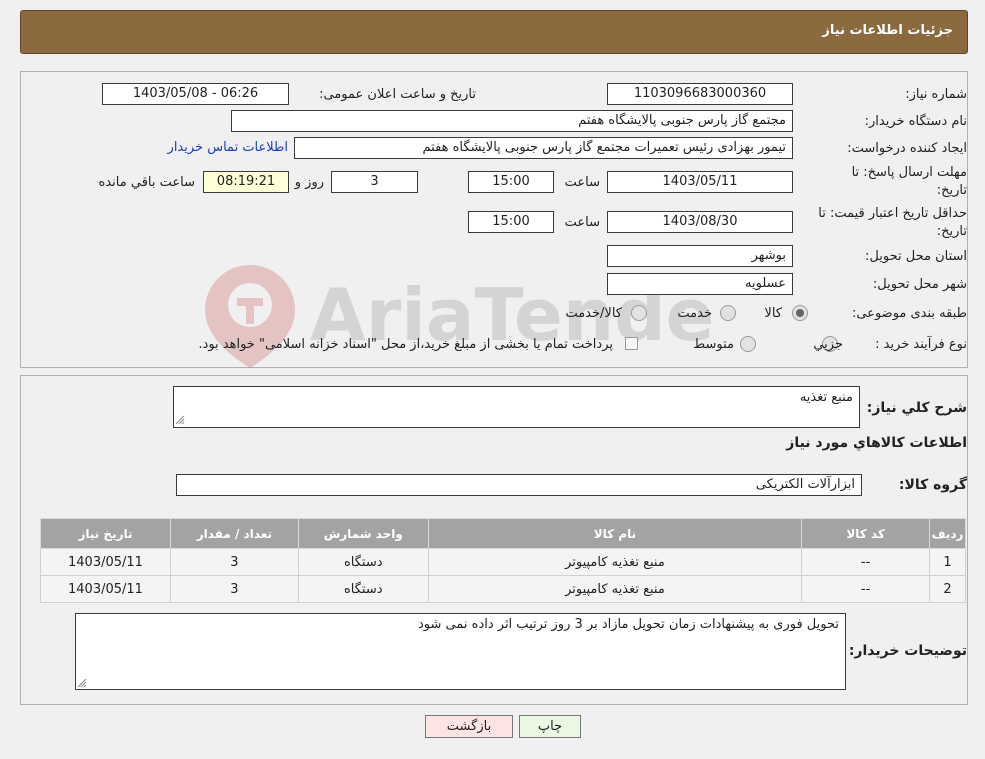 The image size is (985, 759). Describe the element at coordinates (951, 231) in the screenshot. I see `validity-label-date: تاریخ:` at that location.